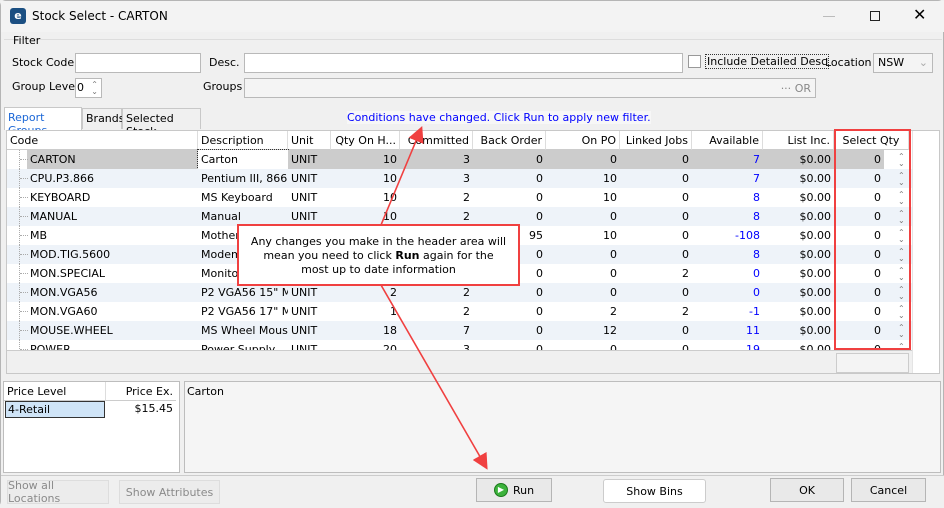  I want to click on callout-line-2: mean you need to click Run again for the, so click(378, 256).